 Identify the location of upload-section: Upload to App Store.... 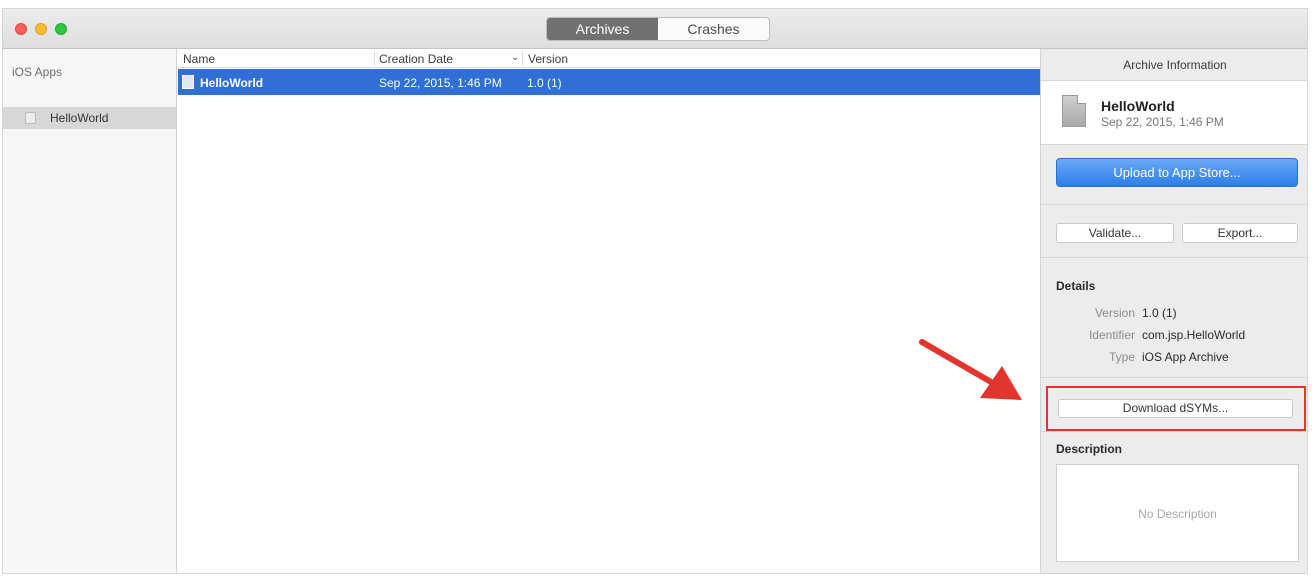
(1174, 175).